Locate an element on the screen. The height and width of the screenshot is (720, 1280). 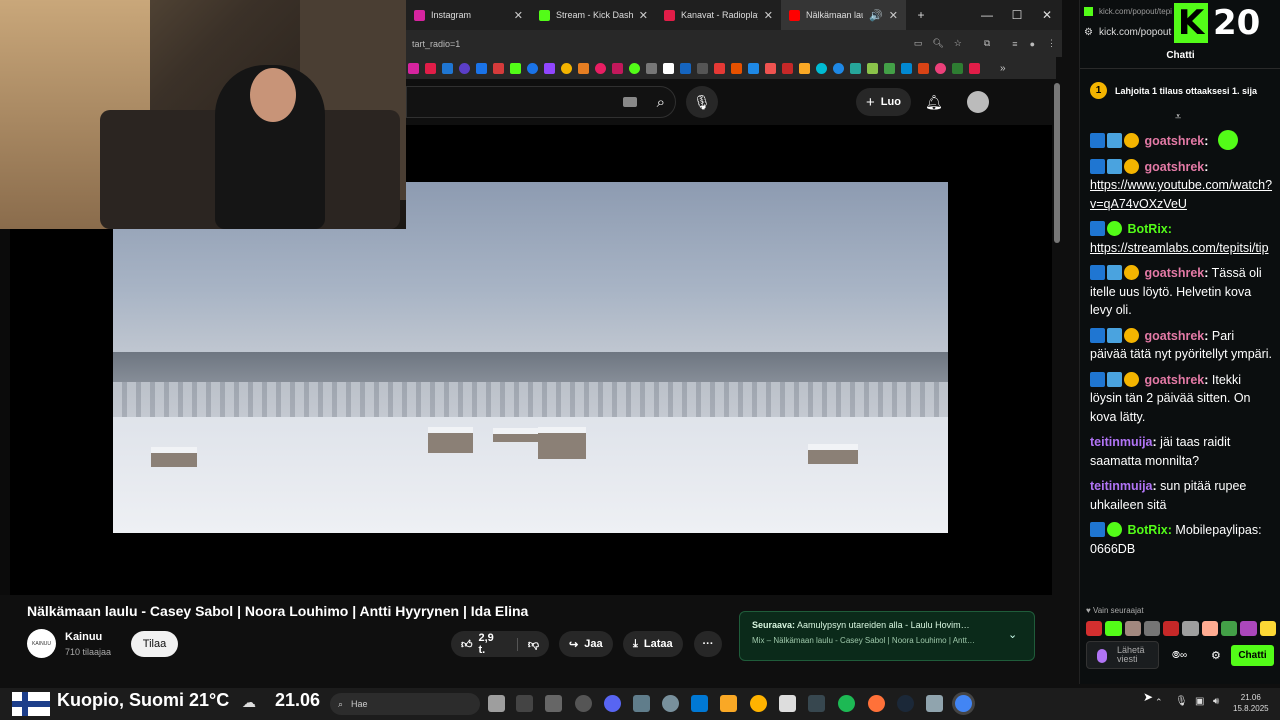
chat-message: goatshrek: is located at coordinates (1182, 140).